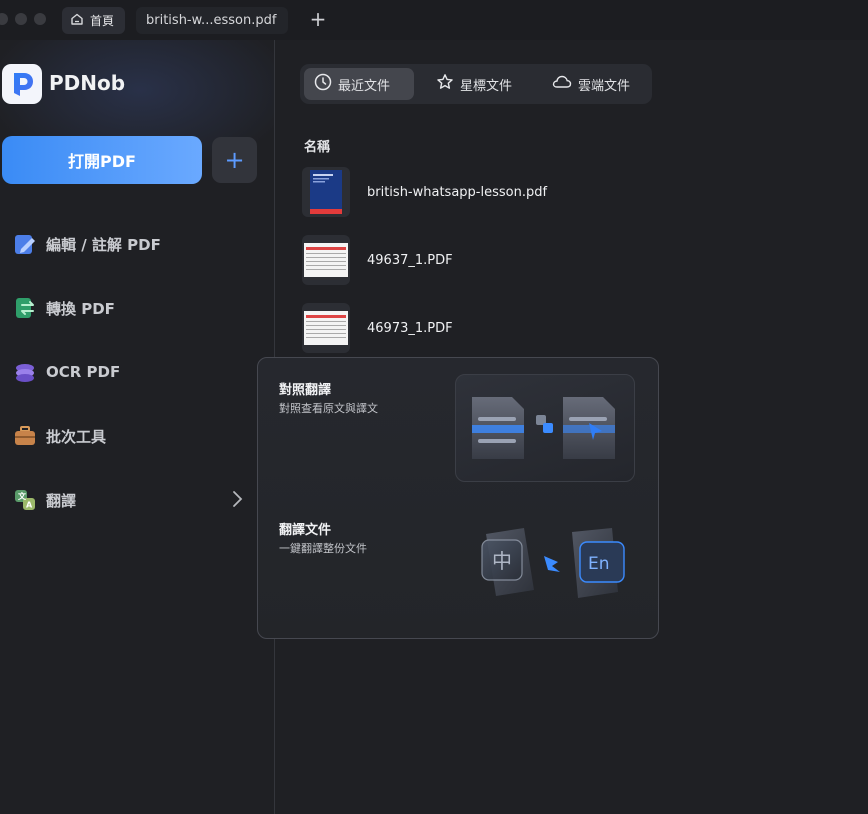 The image size is (868, 814). Describe the element at coordinates (604, 86) in the screenshot. I see `tab-cloud-label: 雲端文件` at that location.